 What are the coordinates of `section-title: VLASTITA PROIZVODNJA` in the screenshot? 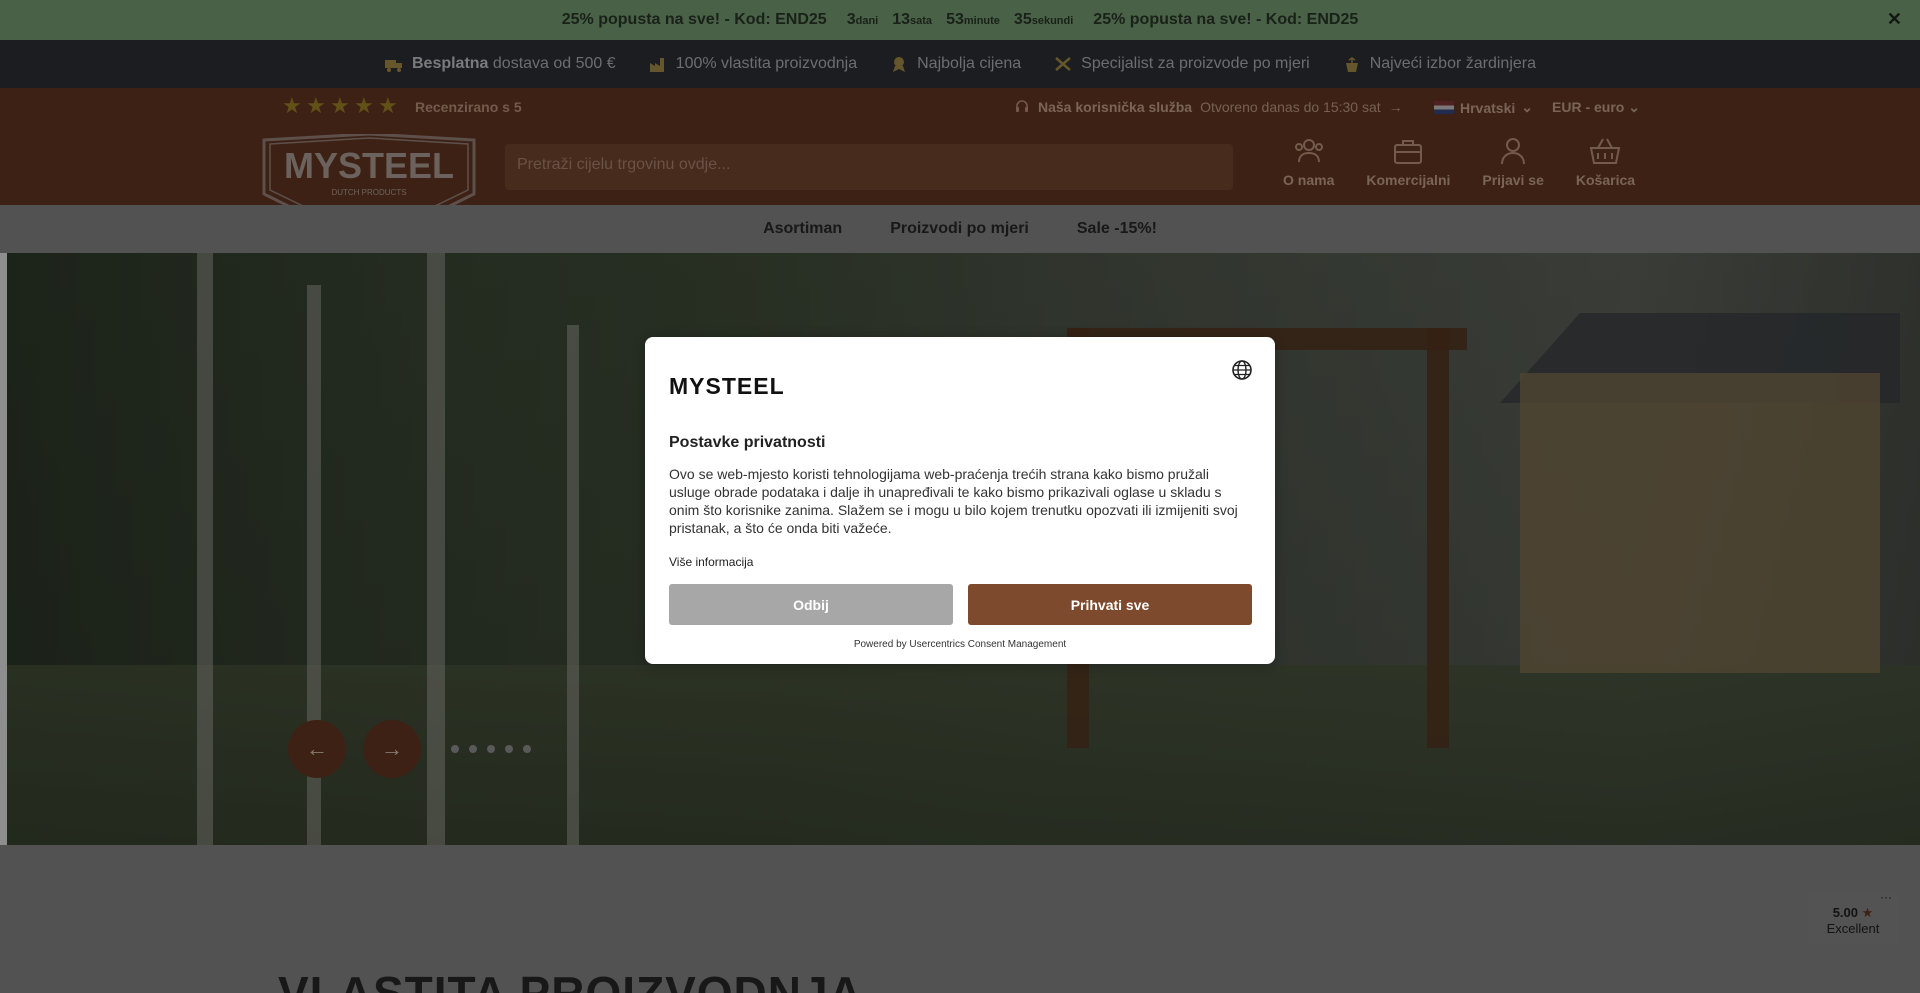 It's located at (570, 980).